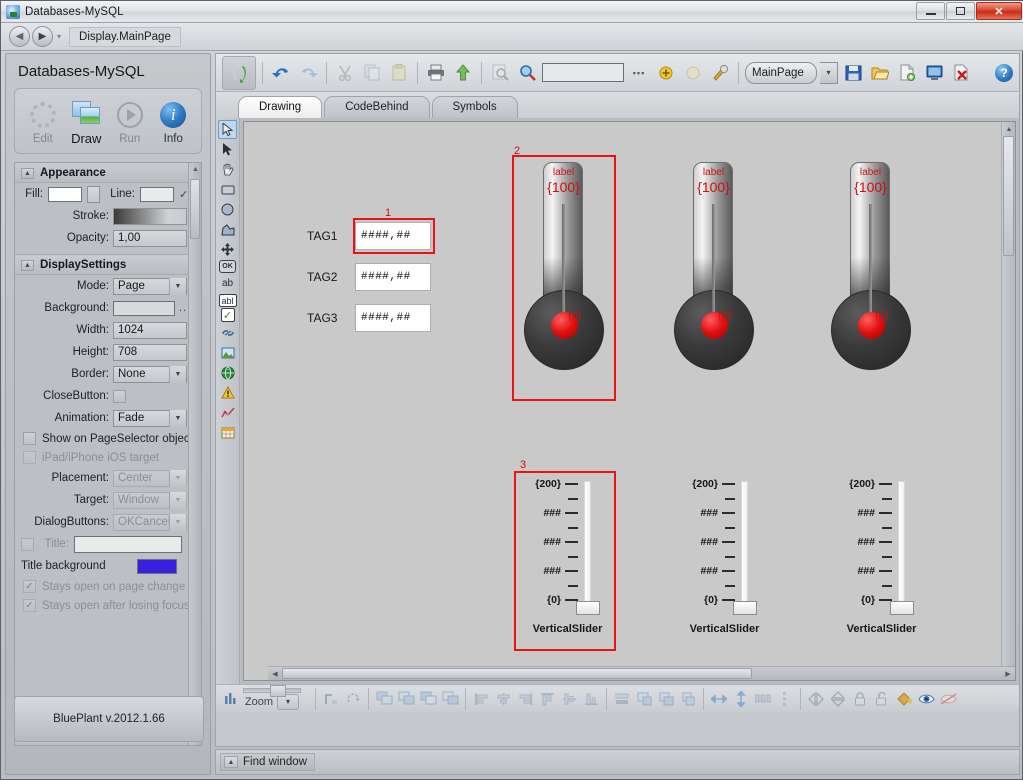  What do you see at coordinates (194, 454) in the screenshot?
I see `properties-scrollbar: ▲ ▼` at bounding box center [194, 454].